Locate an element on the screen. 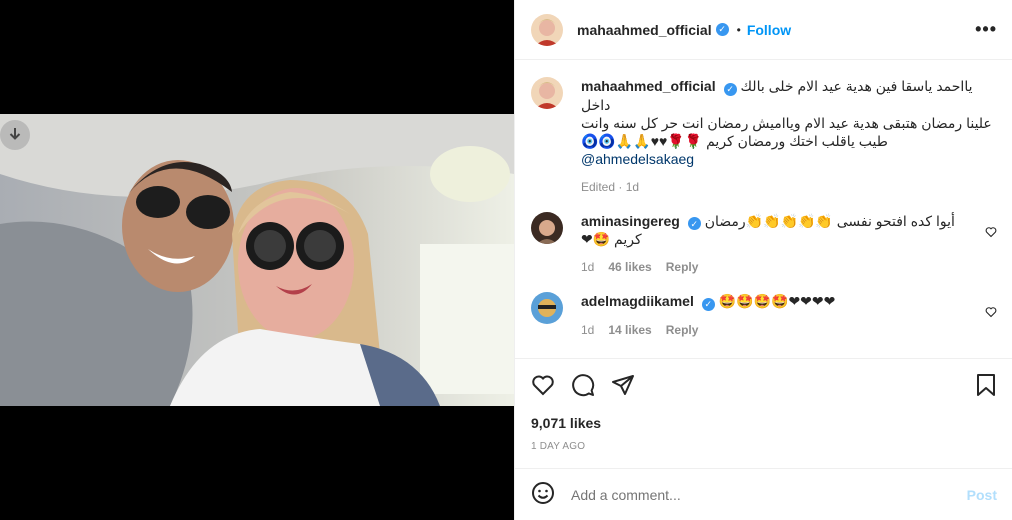  download-icon is located at coordinates (15, 135).